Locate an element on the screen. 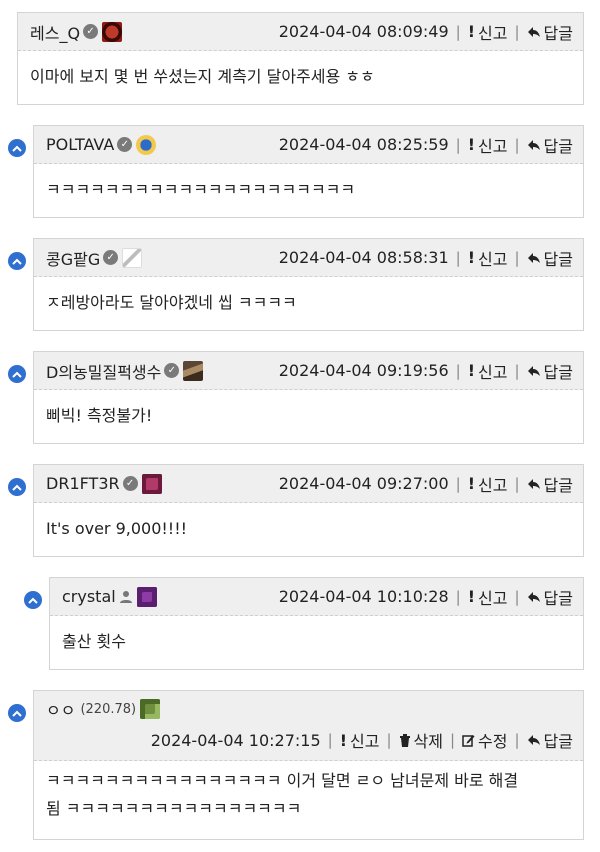 Image resolution: width=600 pixels, height=852 pixels. comment-meta: 2024-04-04 08:25:59 | ! 신고 | 답글 is located at coordinates (426, 145).